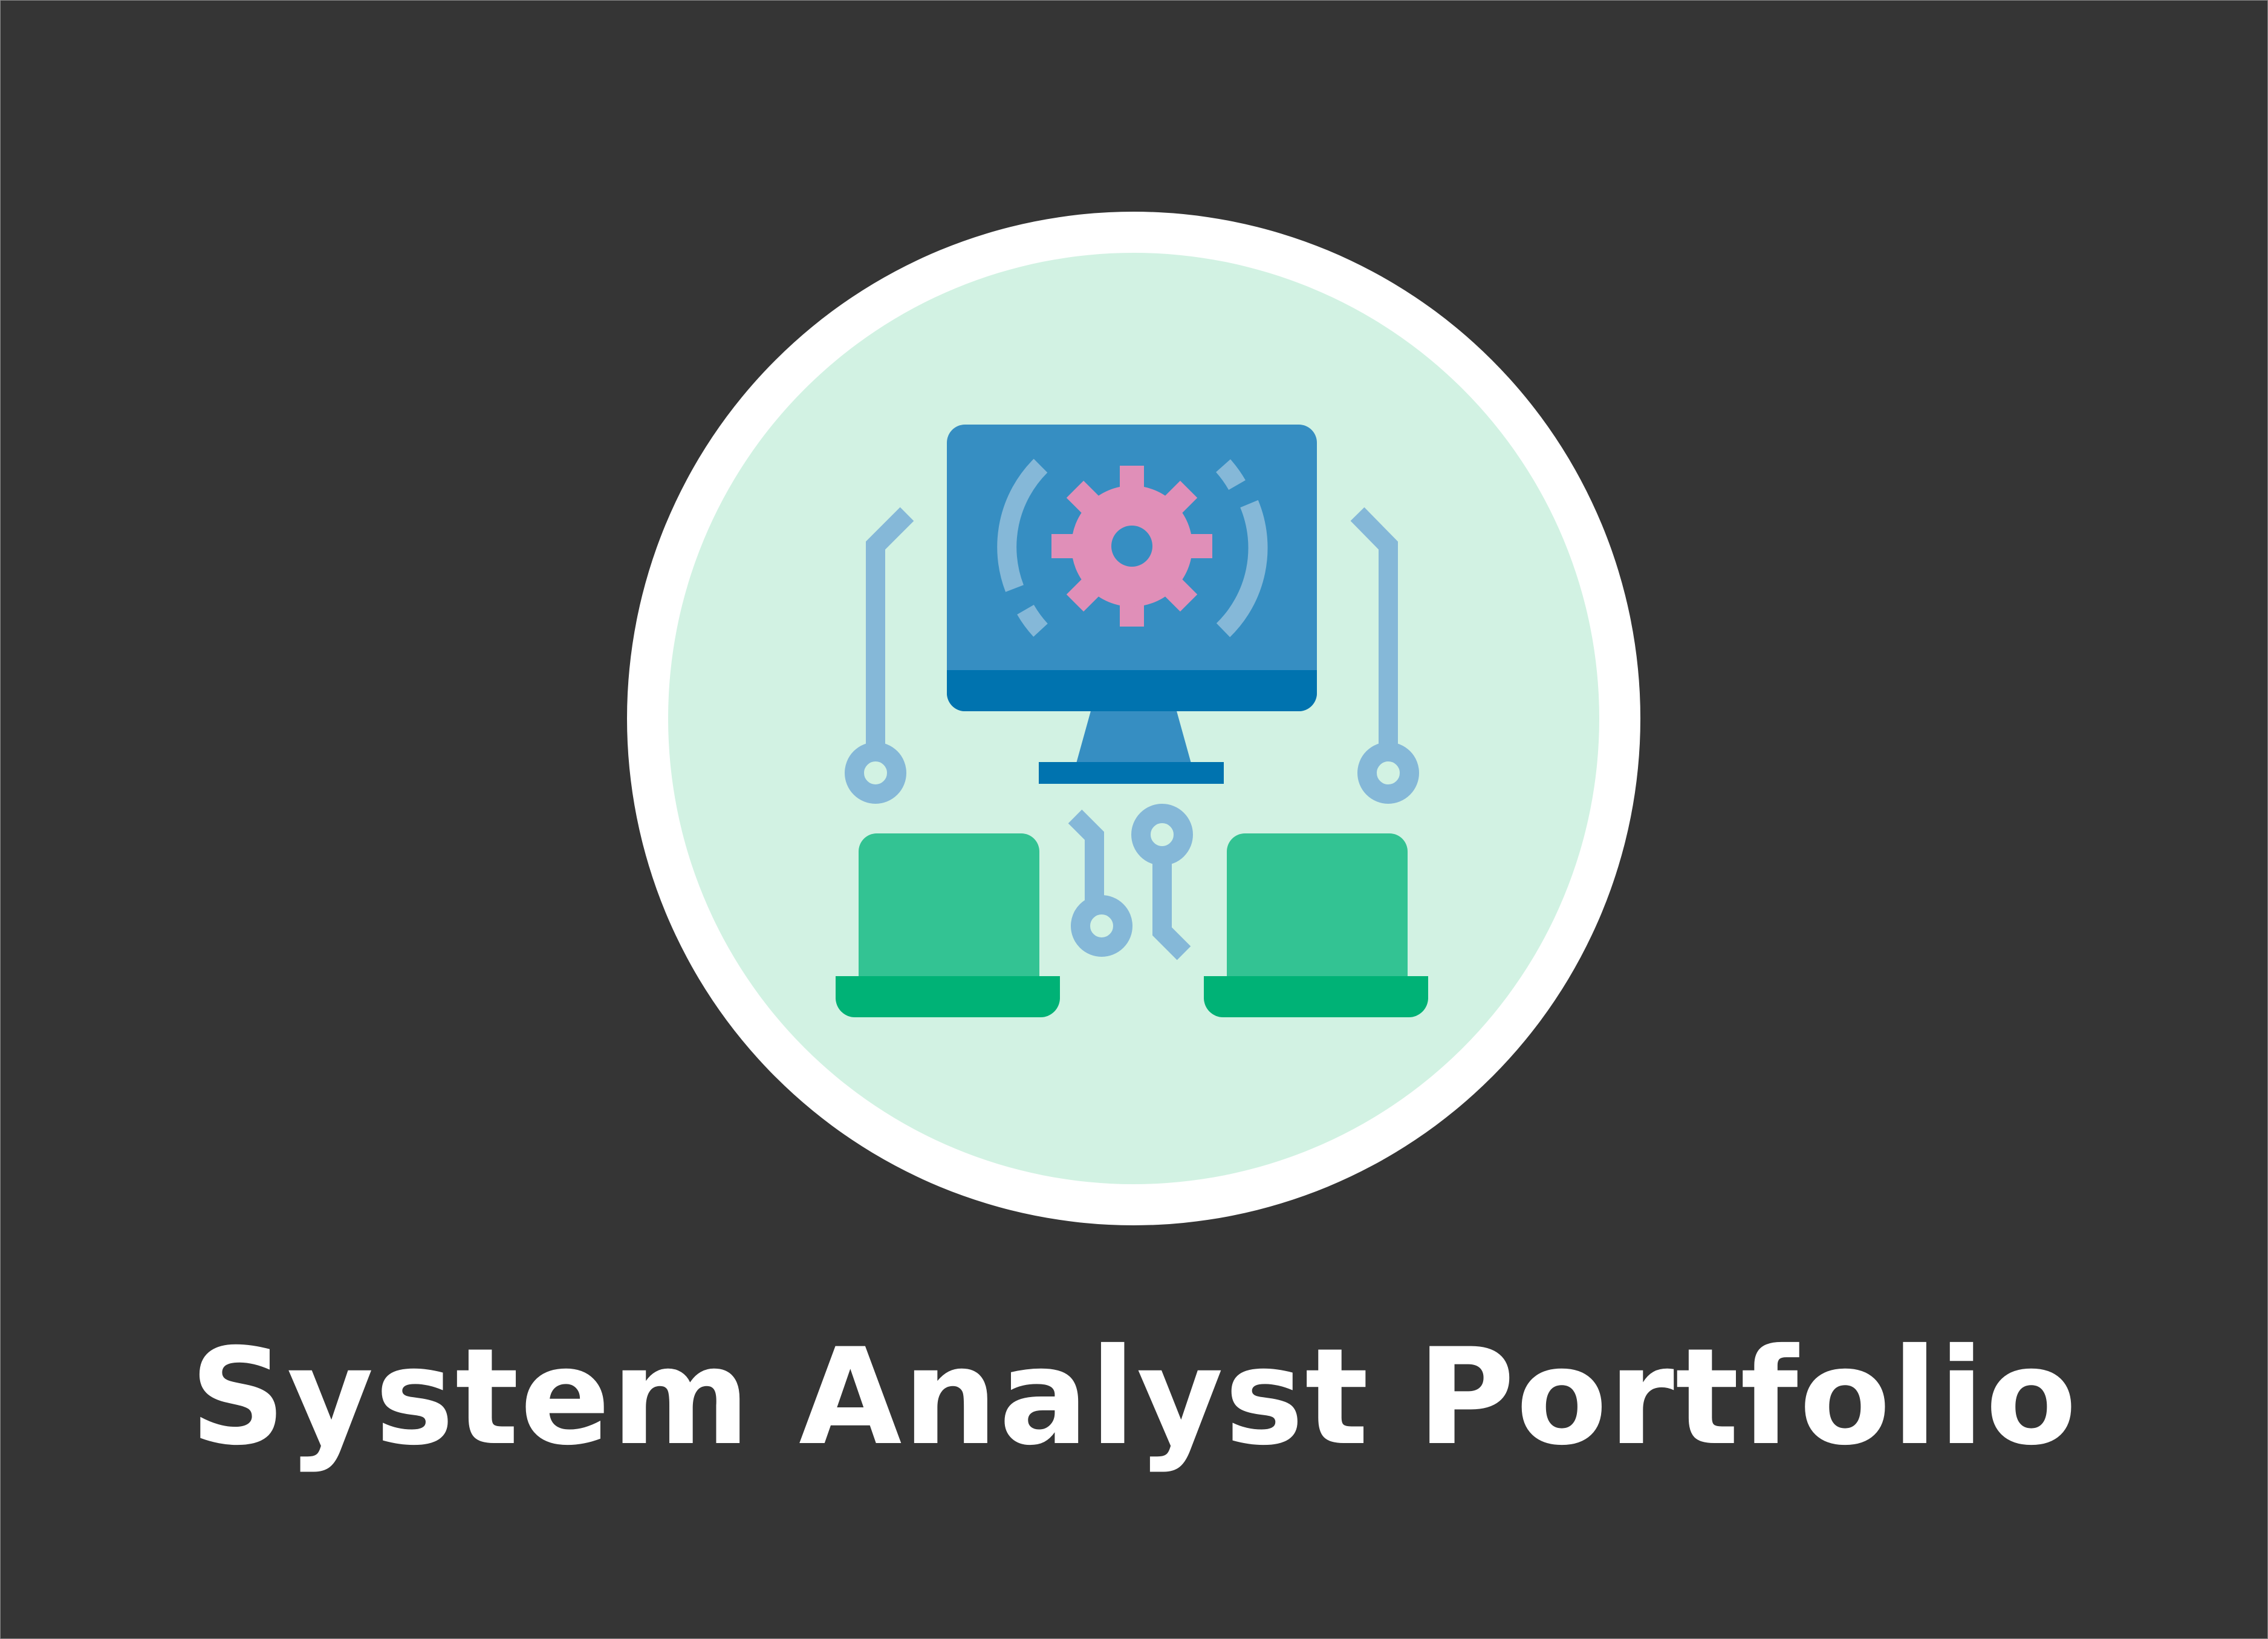 This screenshot has width=2268, height=1639. What do you see at coordinates (1316, 925) in the screenshot?
I see `laptop-icon-right` at bounding box center [1316, 925].